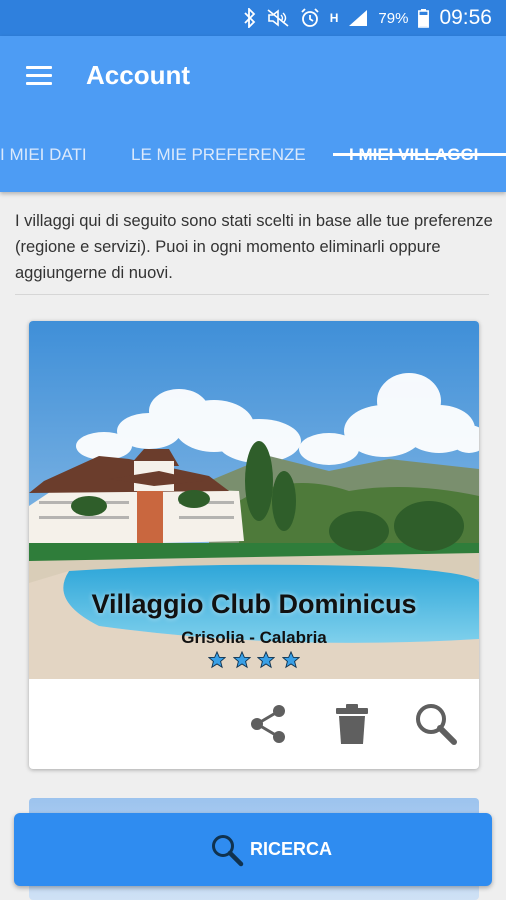 This screenshot has width=506, height=900. I want to click on network-type: H, so click(334, 18).